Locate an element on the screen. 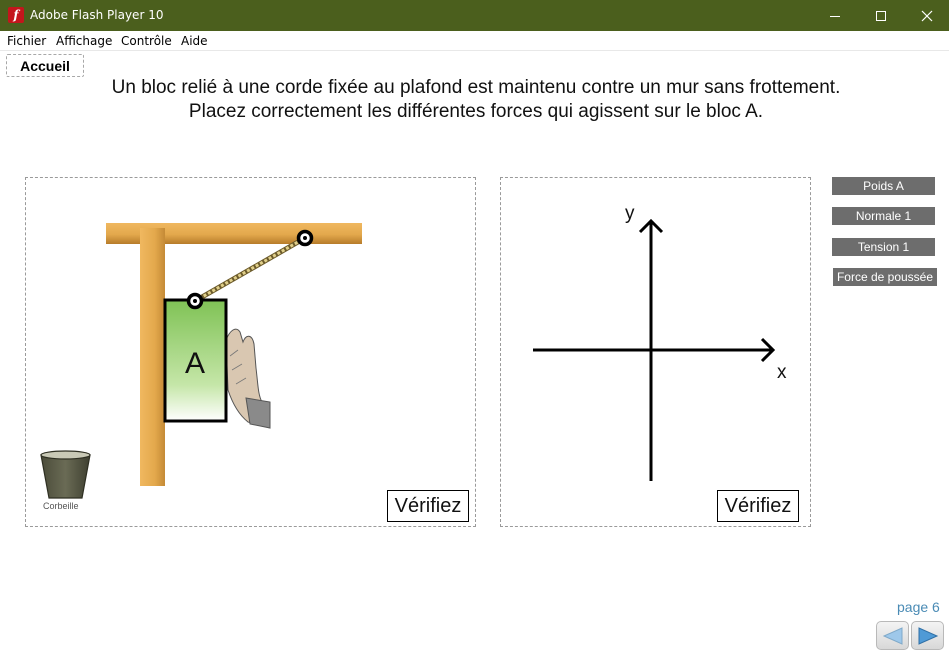 The height and width of the screenshot is (657, 949). next-page-button is located at coordinates (927, 635).